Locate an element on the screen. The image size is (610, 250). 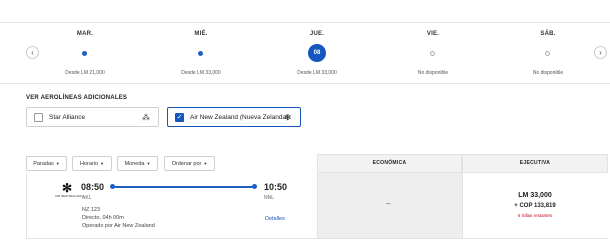
filter-label: Paradas is located at coordinates (43, 164).